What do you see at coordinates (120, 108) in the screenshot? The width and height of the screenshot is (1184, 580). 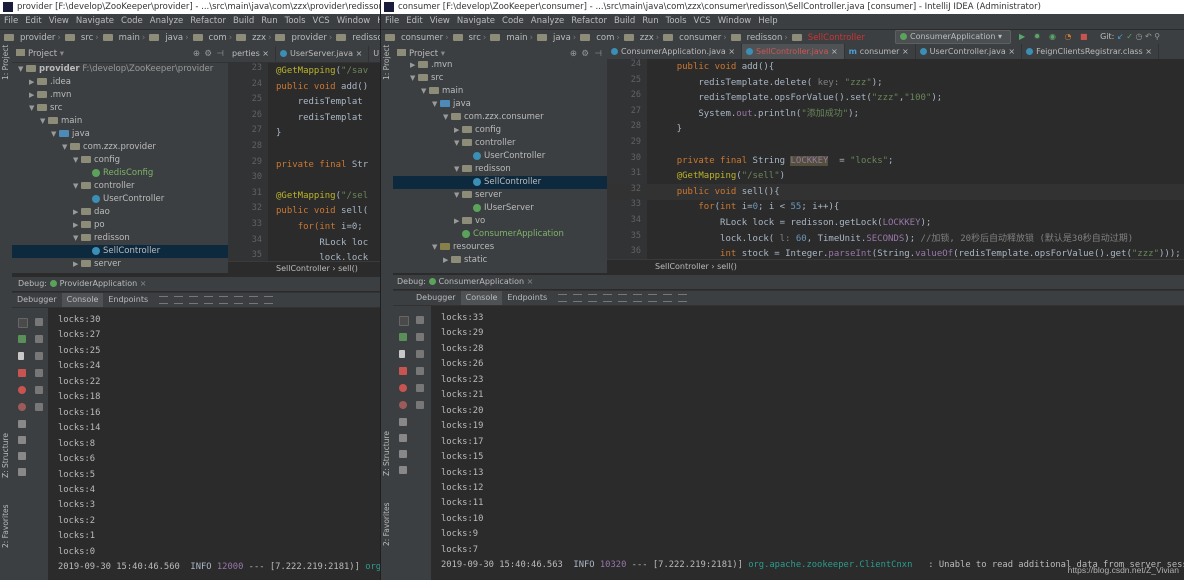 I see `tree-item: ▼ src` at bounding box center [120, 108].